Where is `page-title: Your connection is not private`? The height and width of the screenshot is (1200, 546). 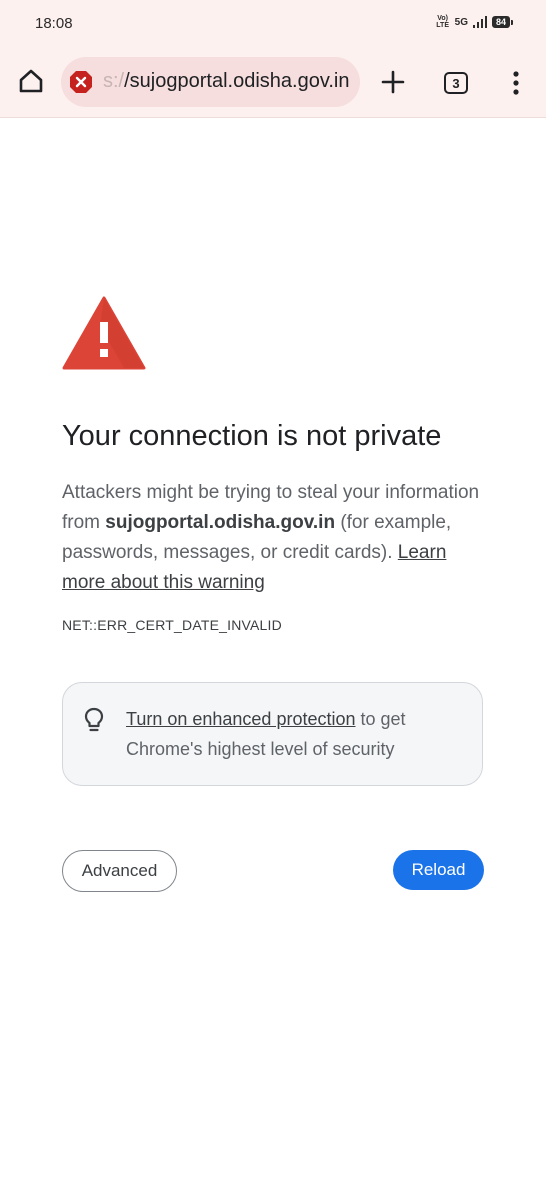 page-title: Your connection is not private is located at coordinates (252, 436).